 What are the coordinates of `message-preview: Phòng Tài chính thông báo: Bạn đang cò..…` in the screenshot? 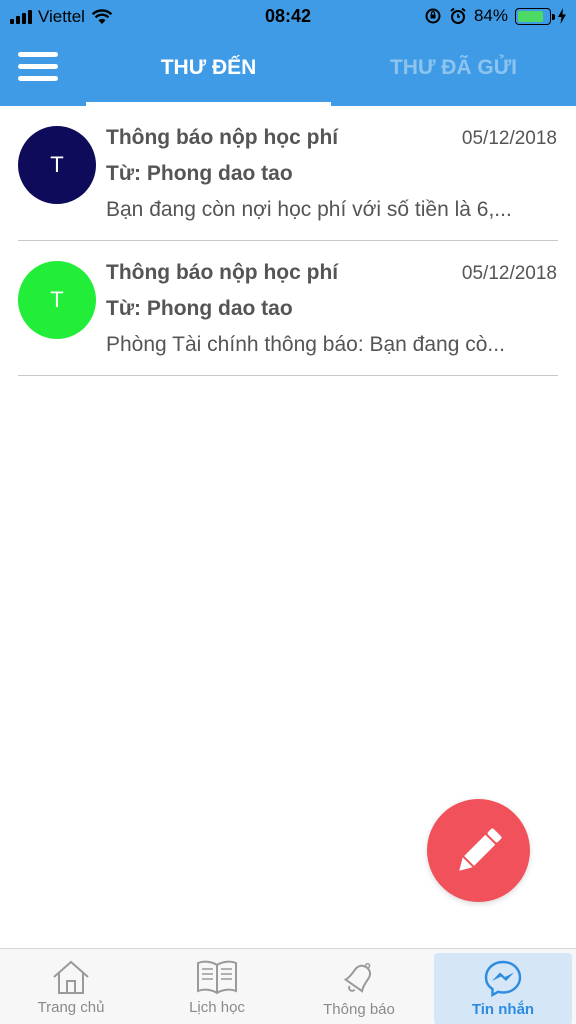 It's located at (305, 344).